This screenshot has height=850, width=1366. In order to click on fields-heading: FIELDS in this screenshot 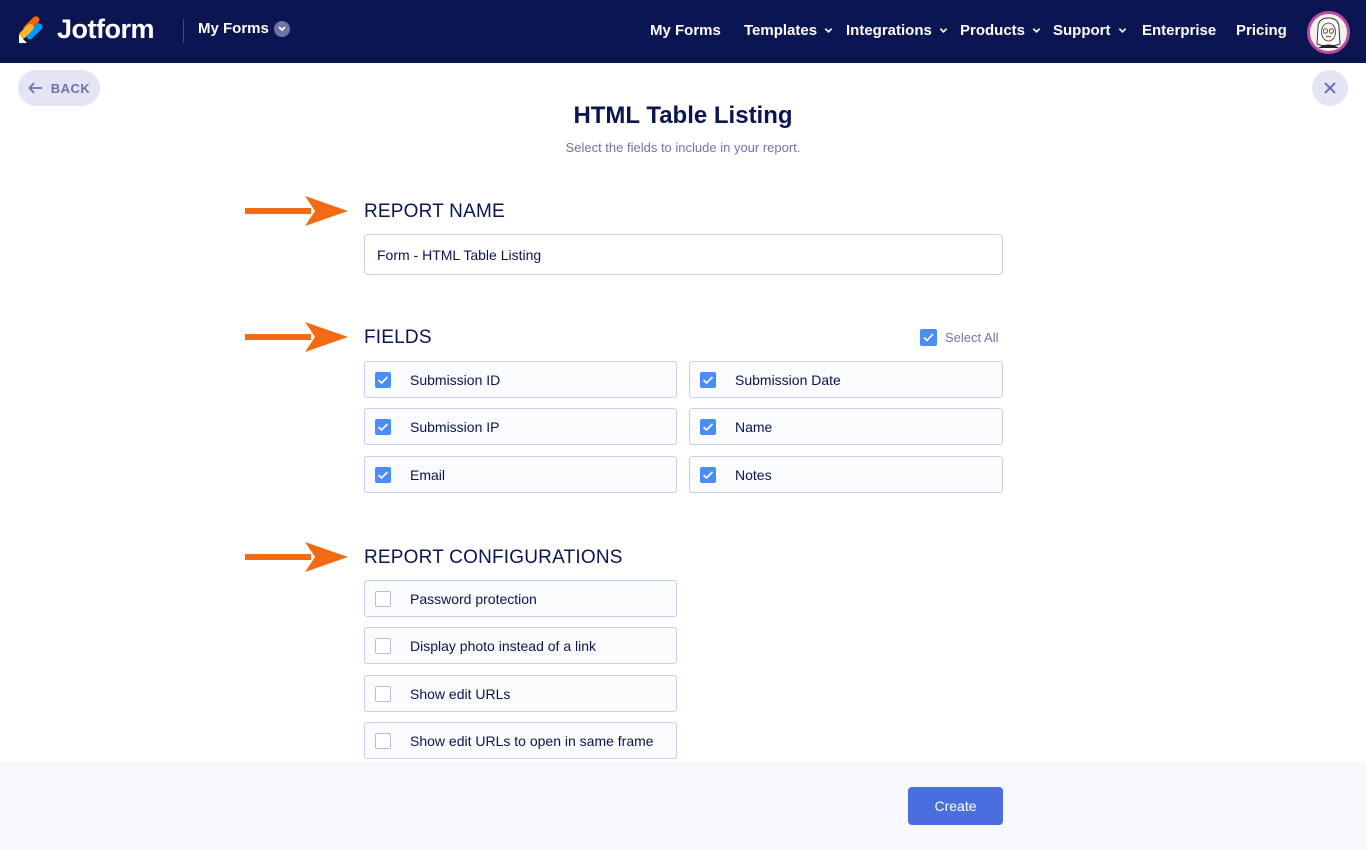, I will do `click(398, 337)`.